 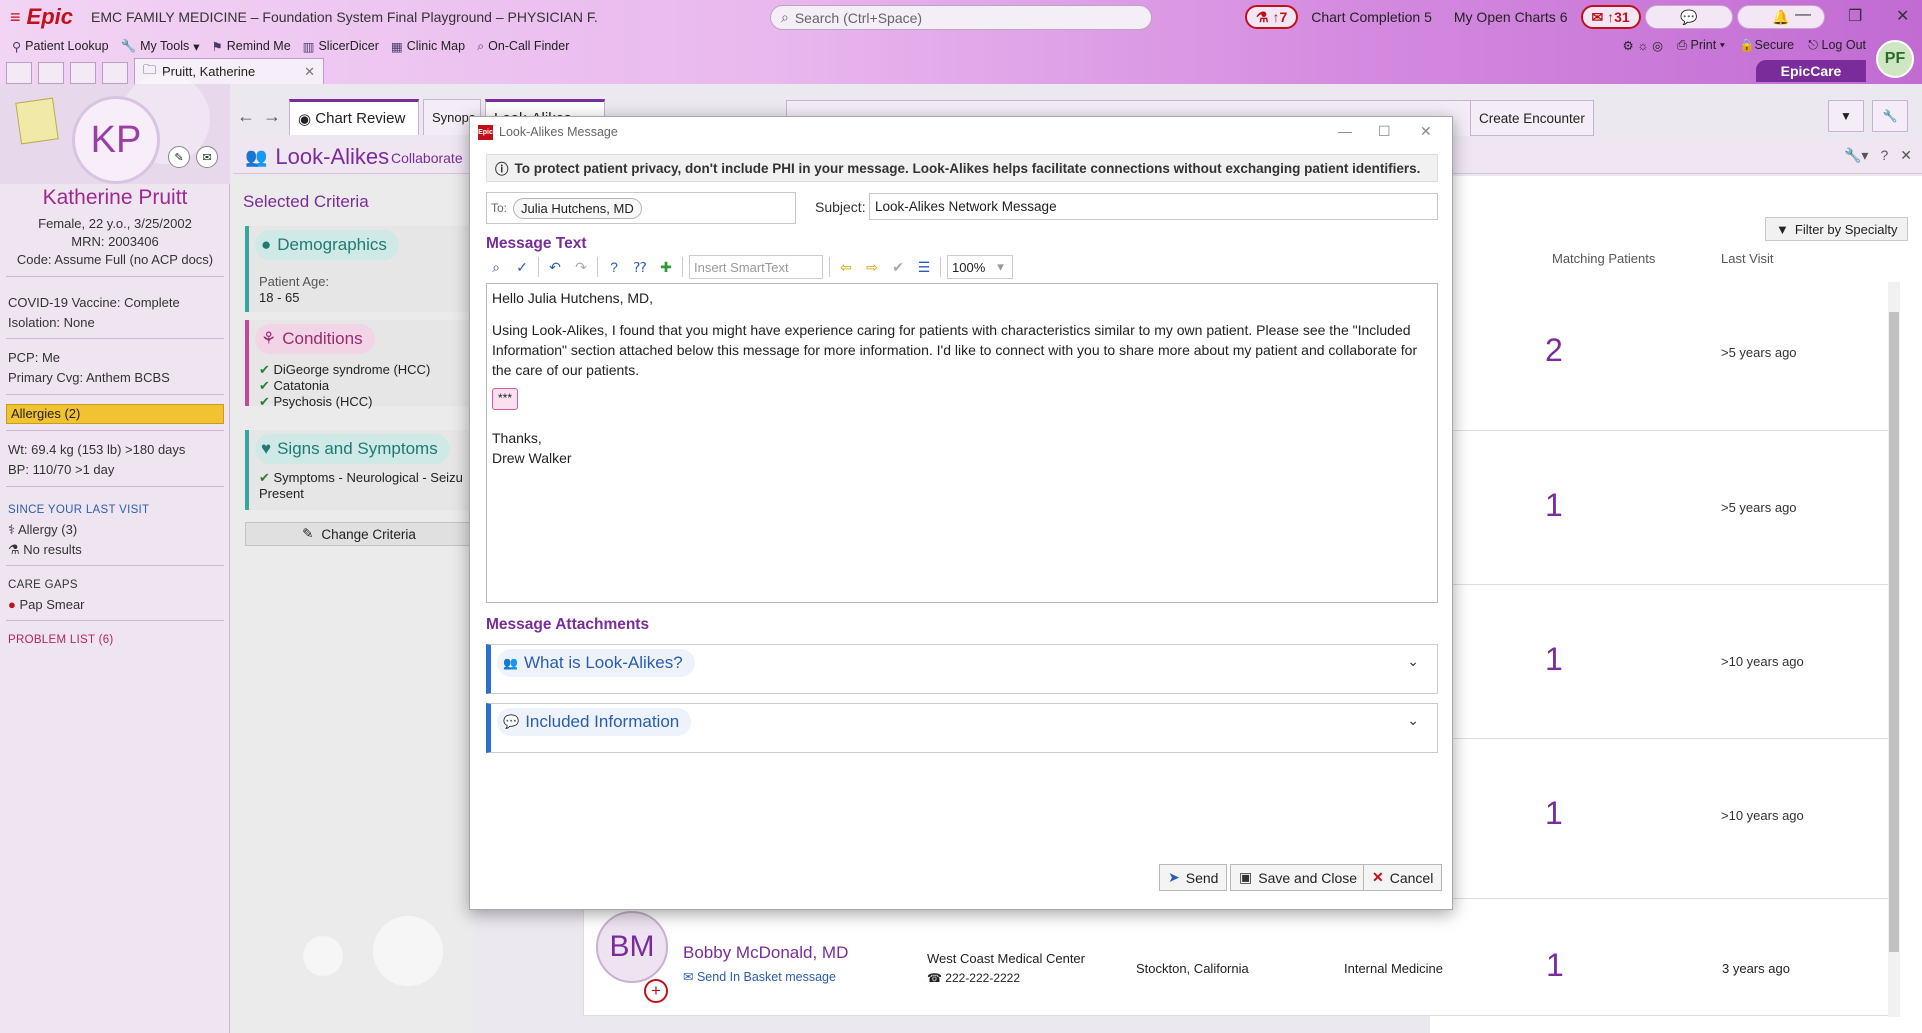 What do you see at coordinates (1846, 116) in the screenshot?
I see `more-tabs-button: ▼` at bounding box center [1846, 116].